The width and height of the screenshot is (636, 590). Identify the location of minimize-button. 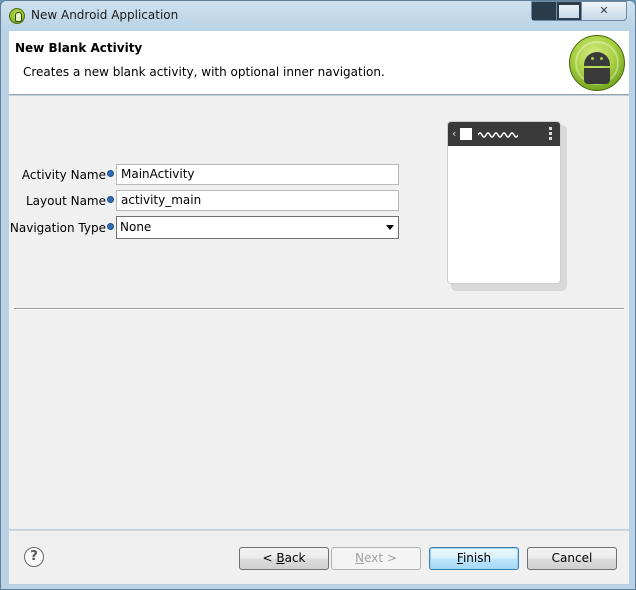
(544, 11).